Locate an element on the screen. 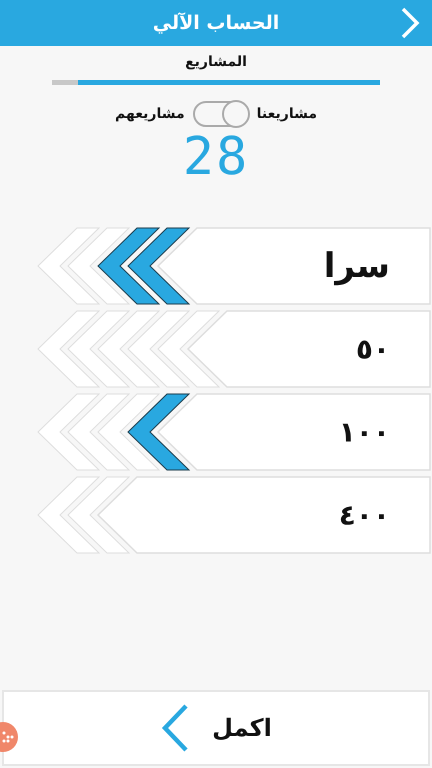 The image size is (432, 768). back-icon is located at coordinates (410, 23).